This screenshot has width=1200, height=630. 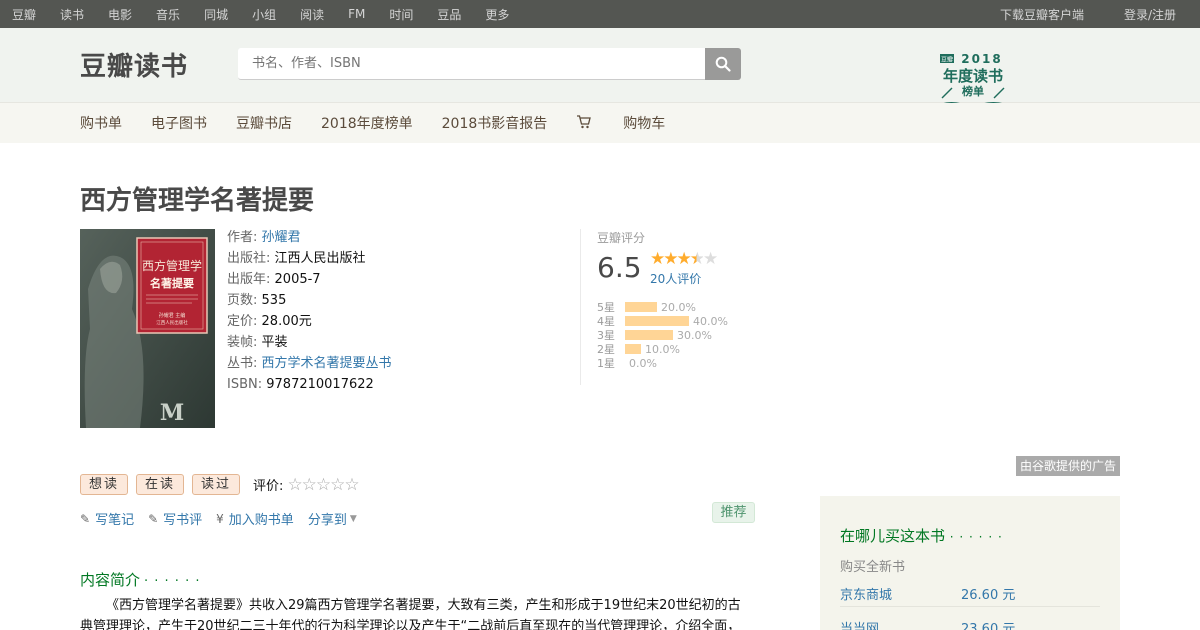 What do you see at coordinates (175, 519) in the screenshot?
I see `write-review-link: ✎ 写书评` at bounding box center [175, 519].